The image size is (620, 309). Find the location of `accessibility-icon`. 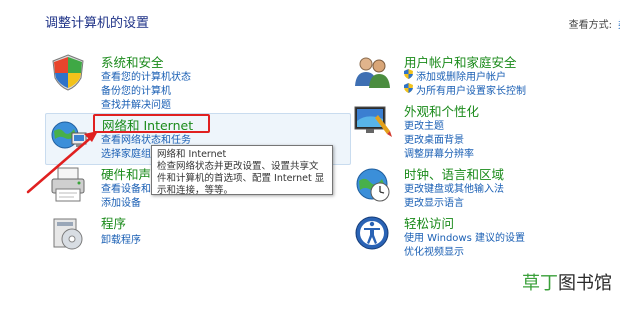

accessibility-icon is located at coordinates (372, 233).